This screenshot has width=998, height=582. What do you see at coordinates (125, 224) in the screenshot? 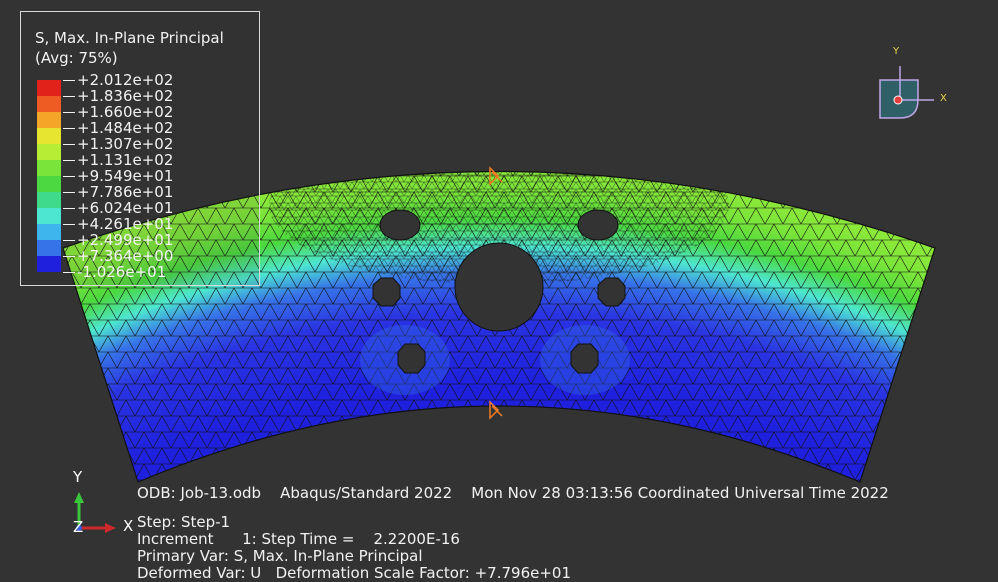
I see `legend-value: +4.261e+01` at bounding box center [125, 224].